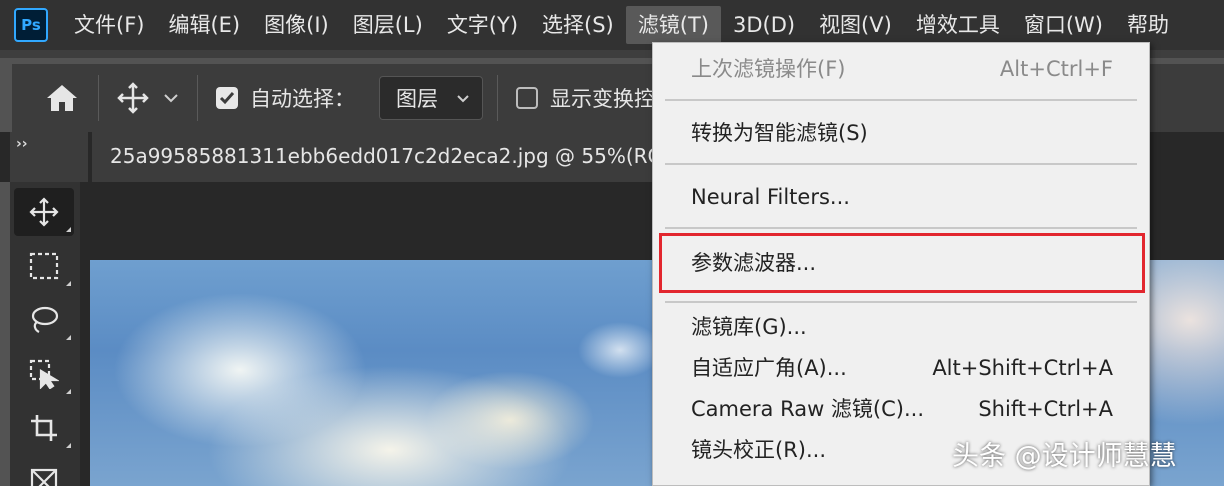 The width and height of the screenshot is (1224, 486). I want to click on menu-filter: 滤镜(T), so click(673, 25).